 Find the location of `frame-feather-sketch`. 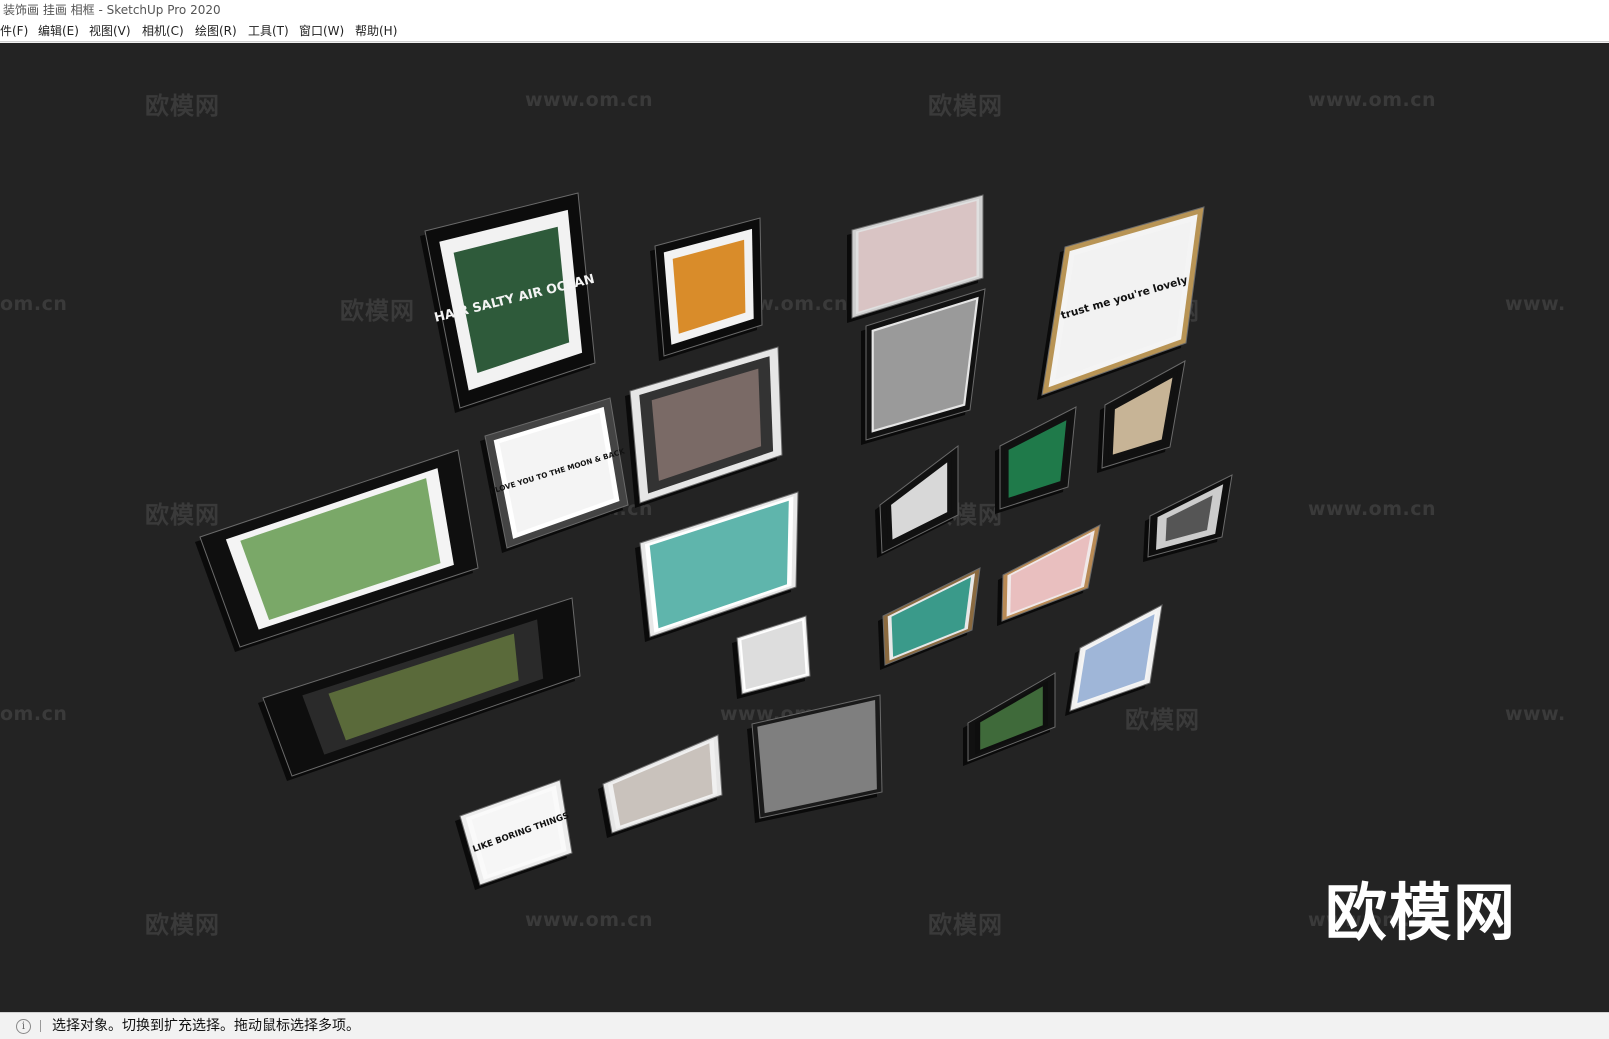

frame-feather-sketch is located at coordinates (660, 786).